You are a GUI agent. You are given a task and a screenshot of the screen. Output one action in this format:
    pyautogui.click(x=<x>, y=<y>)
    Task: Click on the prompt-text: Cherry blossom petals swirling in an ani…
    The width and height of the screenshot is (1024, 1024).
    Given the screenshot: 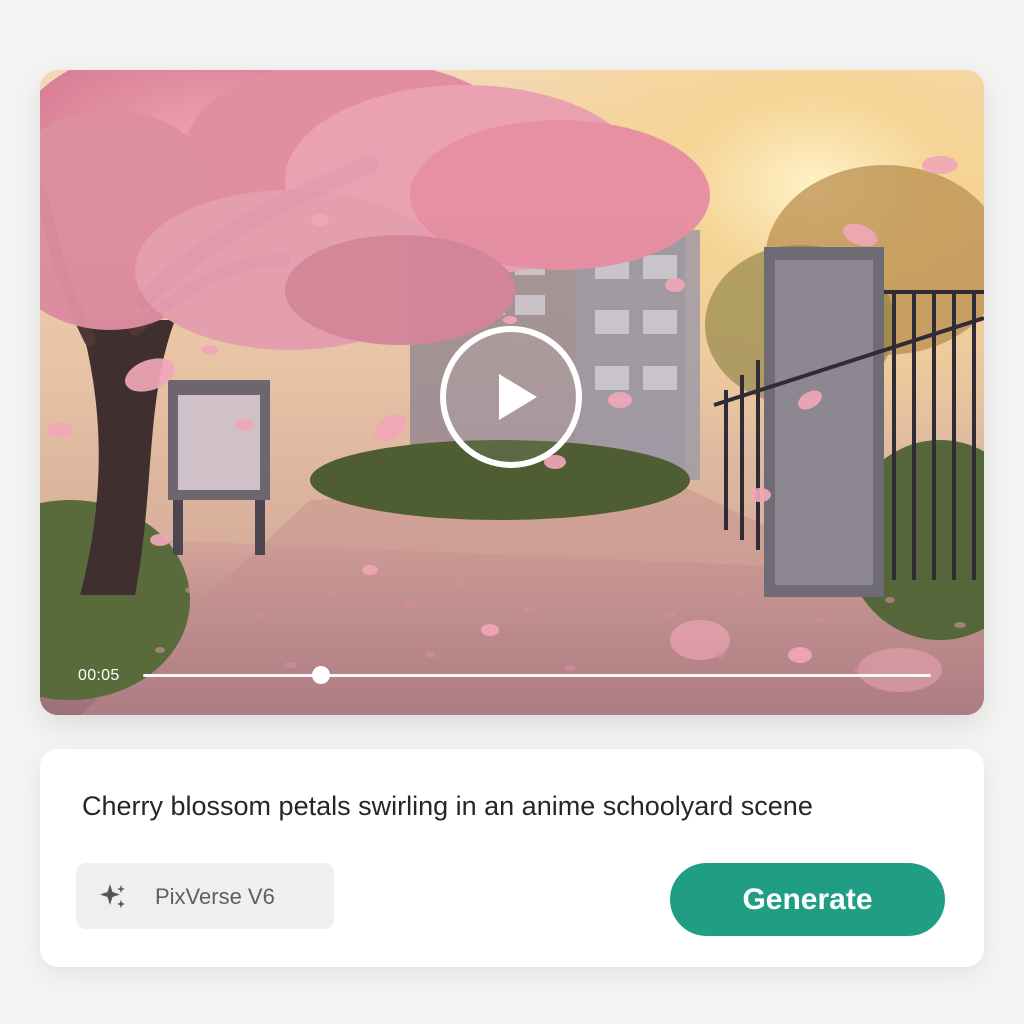 What is the action you would take?
    pyautogui.click(x=447, y=806)
    